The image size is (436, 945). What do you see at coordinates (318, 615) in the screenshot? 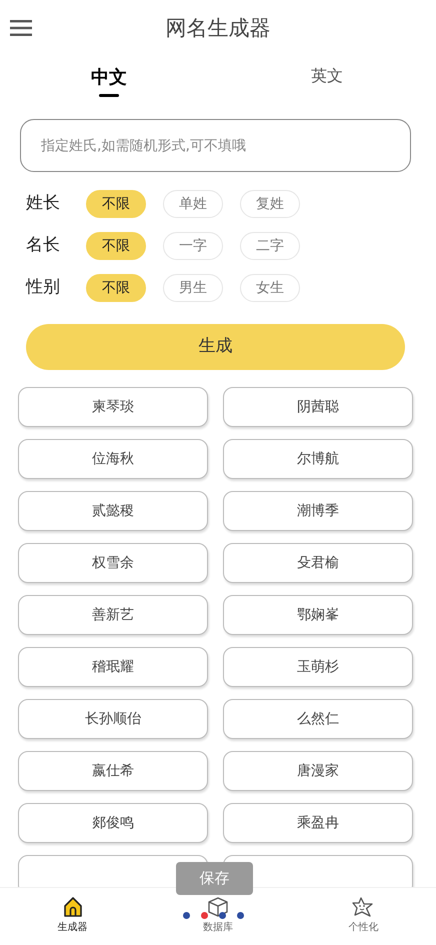
I see `name-card: 鄂娴峯` at bounding box center [318, 615].